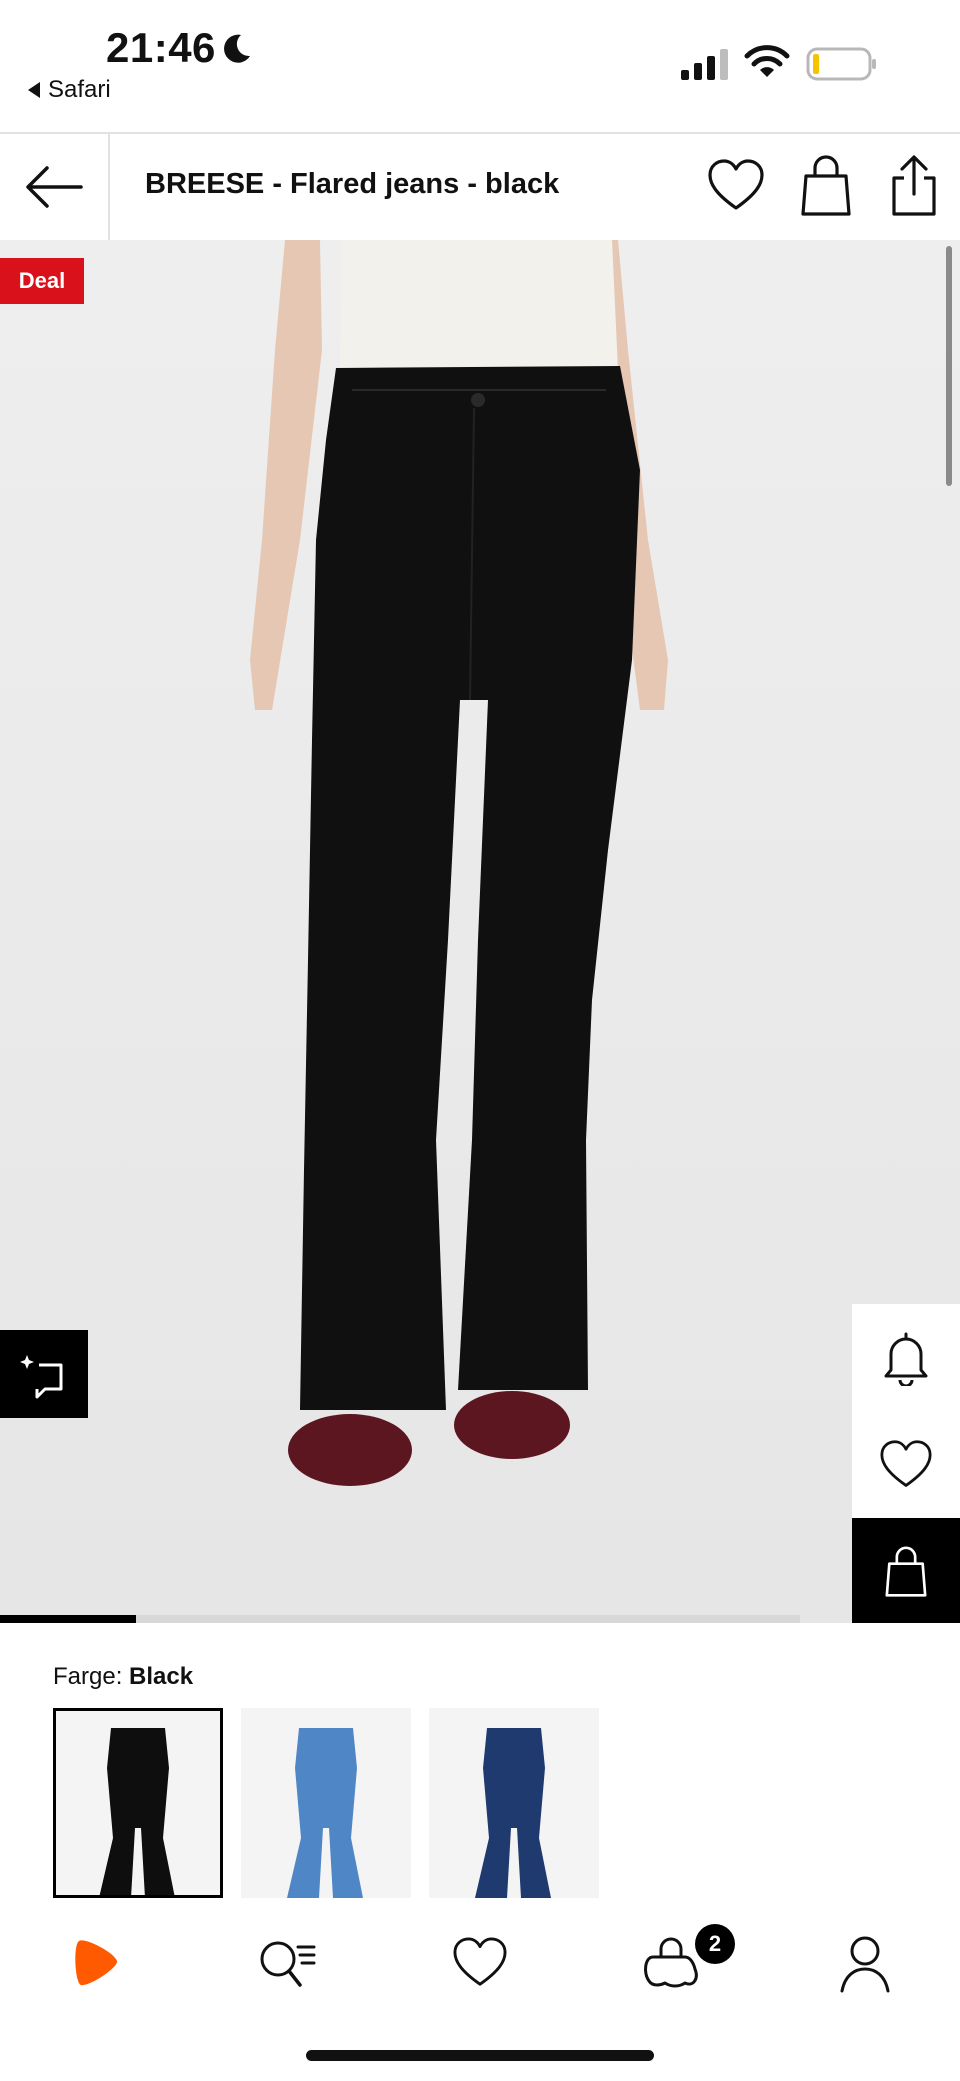  I want to click on back-app-label: Safari, so click(79, 89).